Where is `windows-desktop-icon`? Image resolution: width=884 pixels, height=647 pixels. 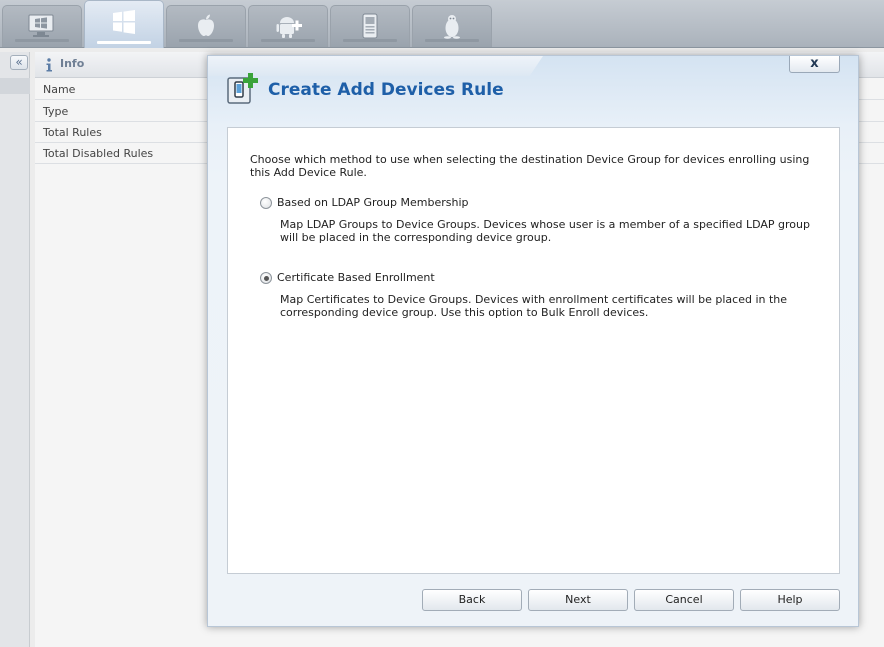
windows-desktop-icon is located at coordinates (41, 25).